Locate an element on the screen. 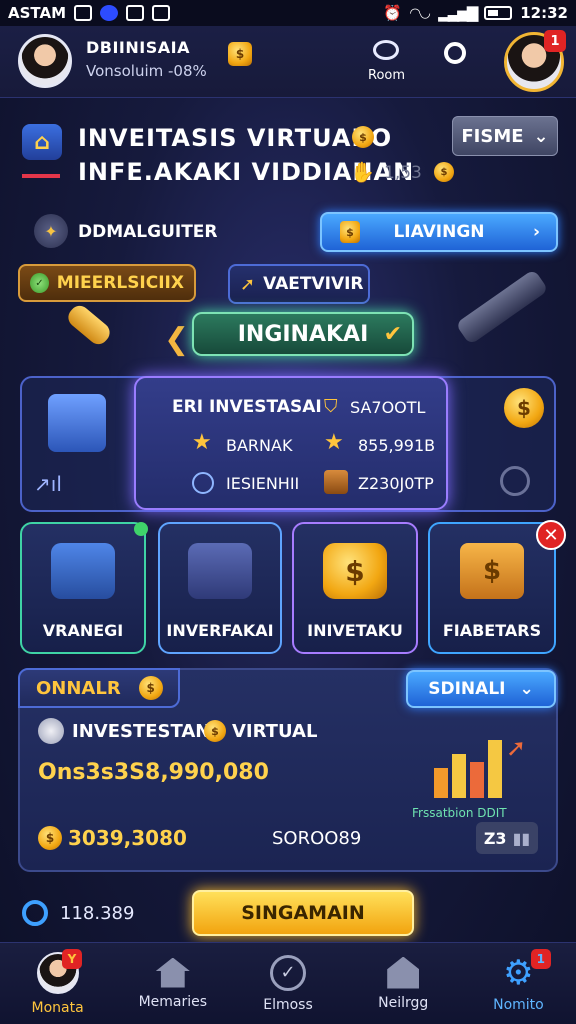  battery-icon is located at coordinates (498, 13).